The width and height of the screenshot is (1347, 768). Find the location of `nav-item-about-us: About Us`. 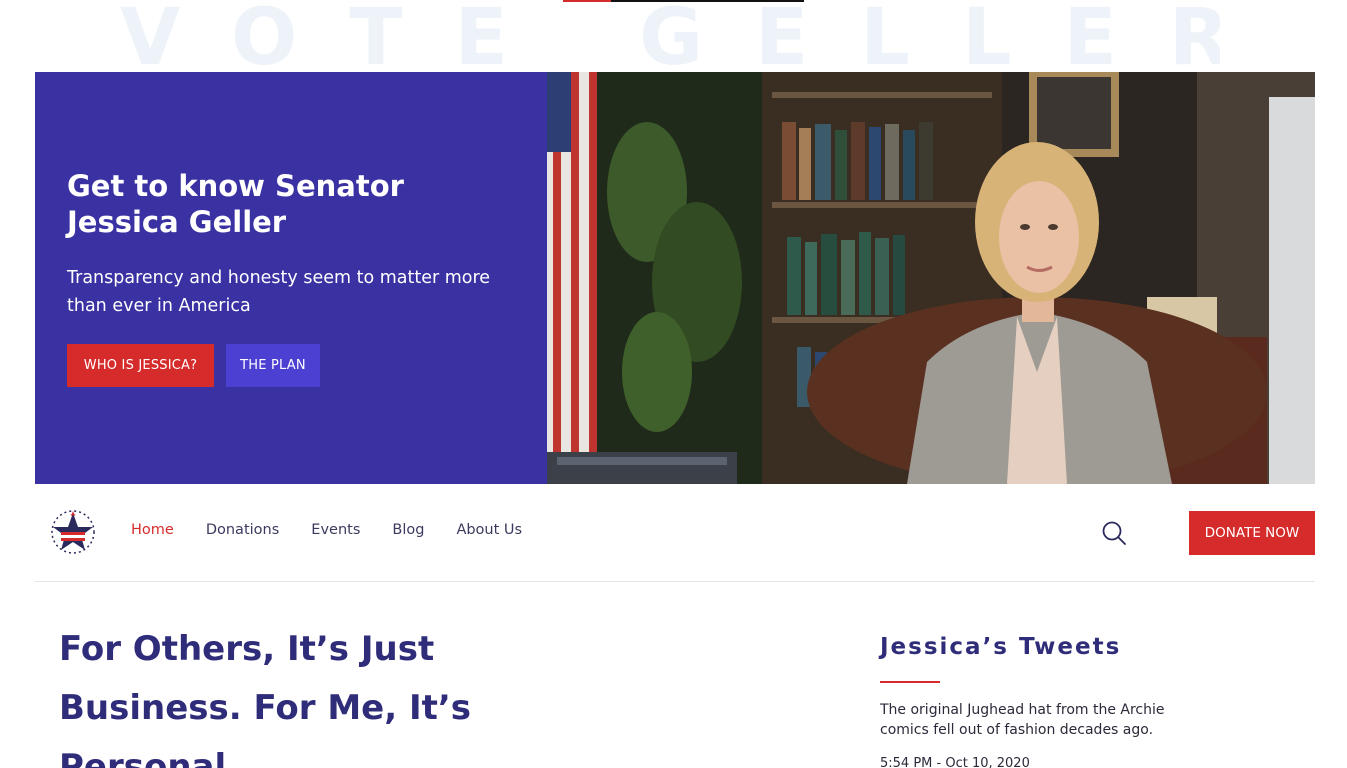

nav-item-about-us: About Us is located at coordinates (489, 530).